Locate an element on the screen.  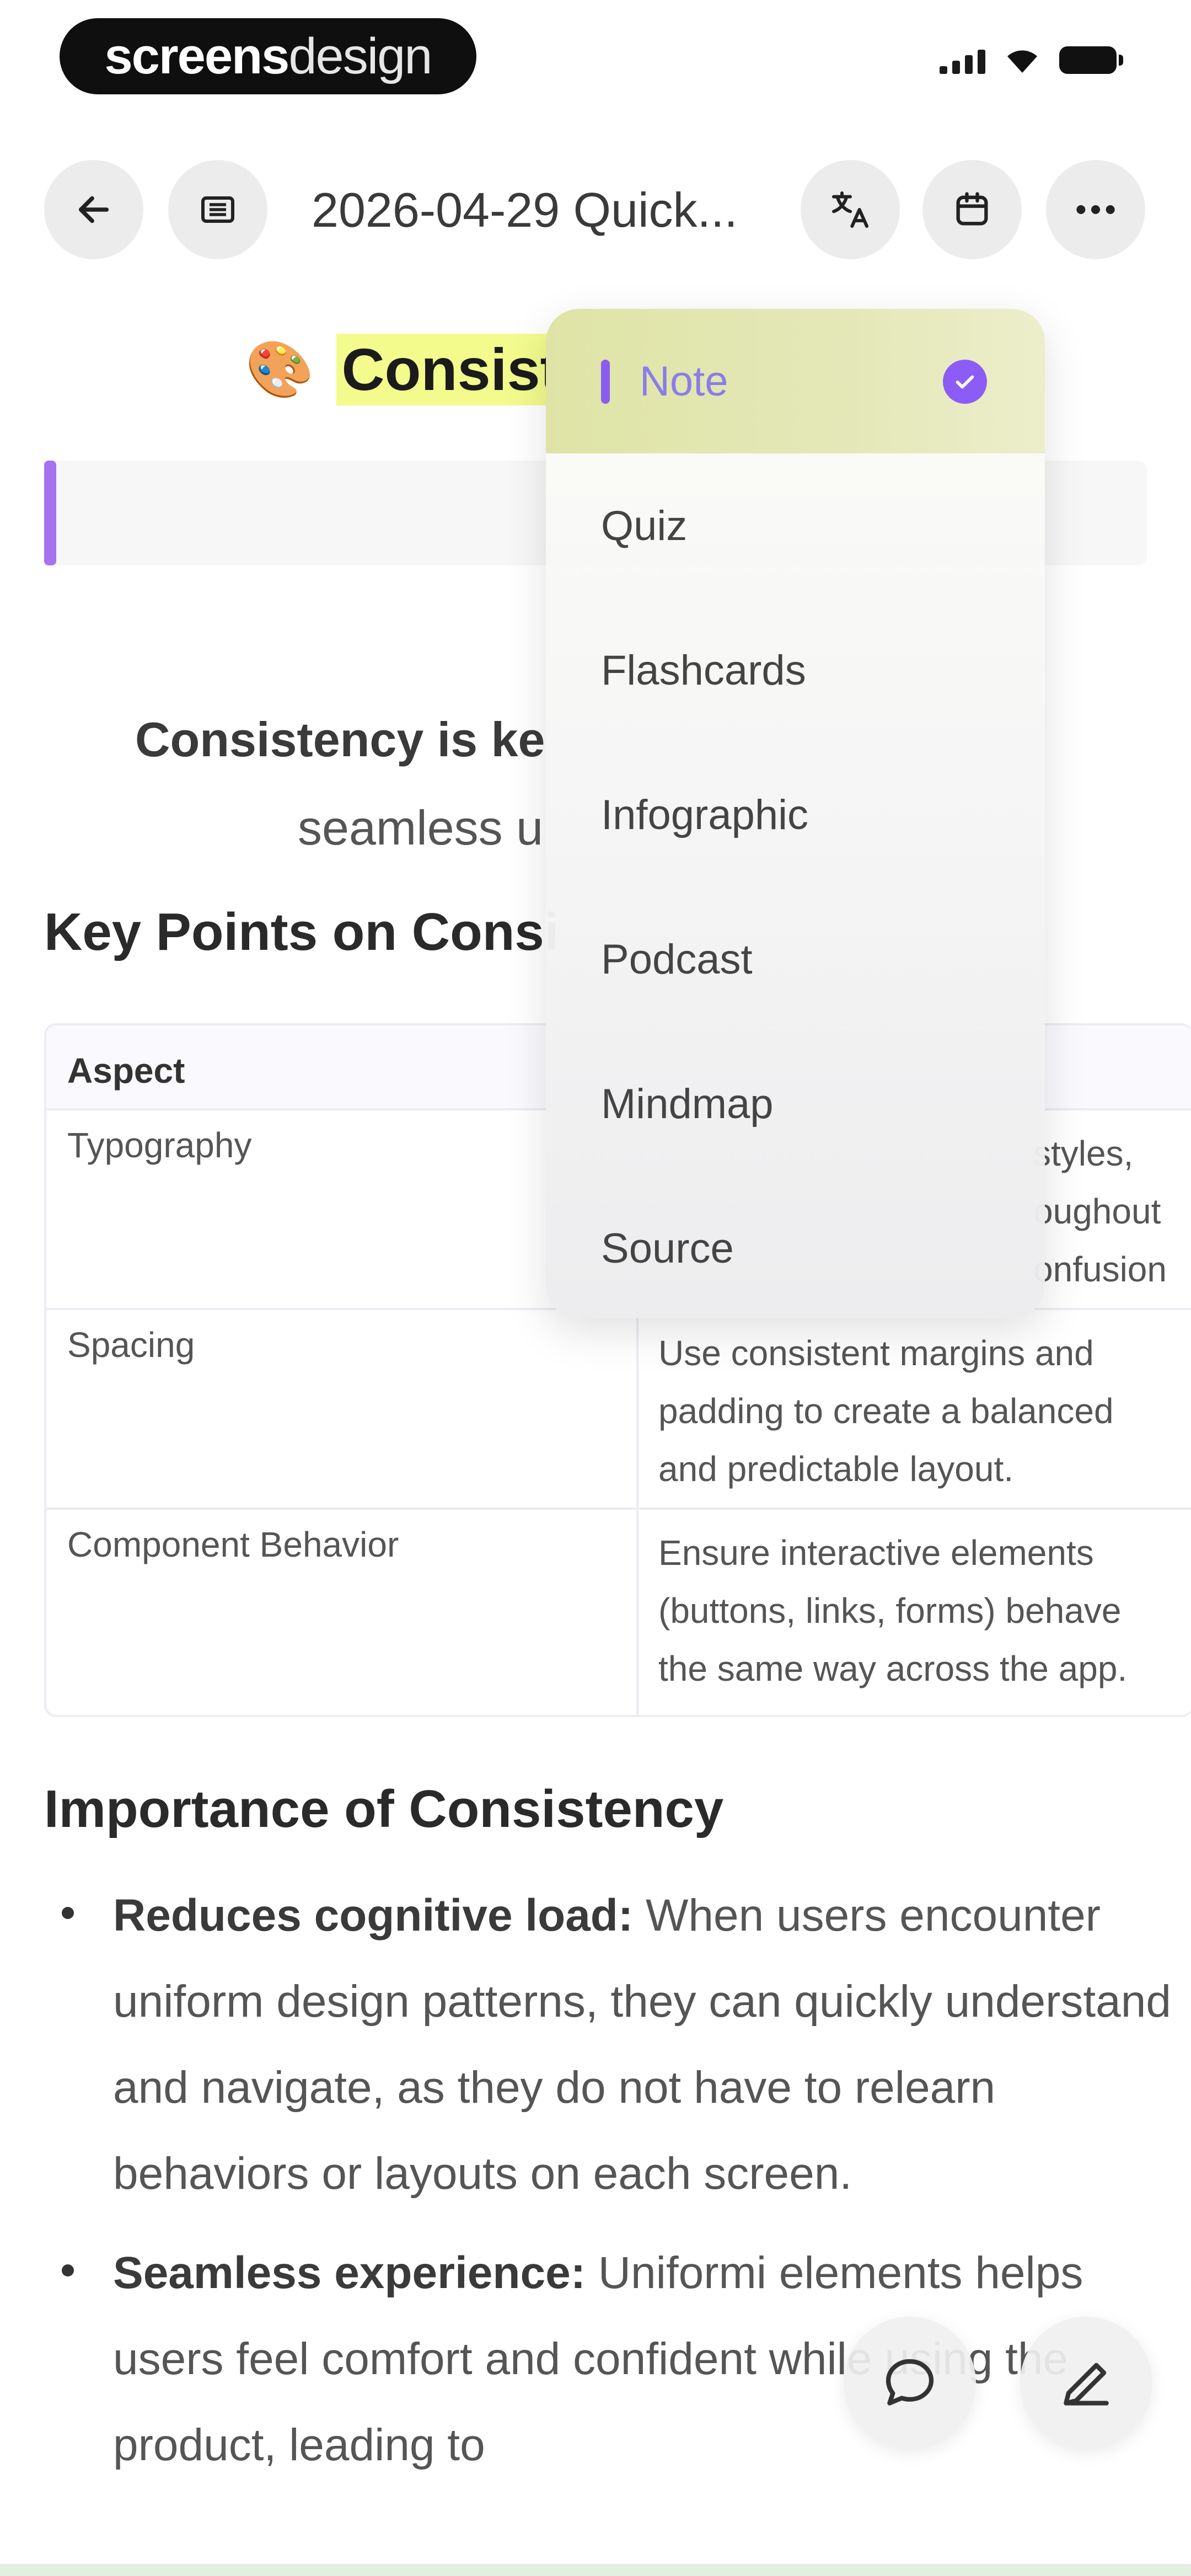
table-cell-aspect: Typography is located at coordinates (159, 1145).